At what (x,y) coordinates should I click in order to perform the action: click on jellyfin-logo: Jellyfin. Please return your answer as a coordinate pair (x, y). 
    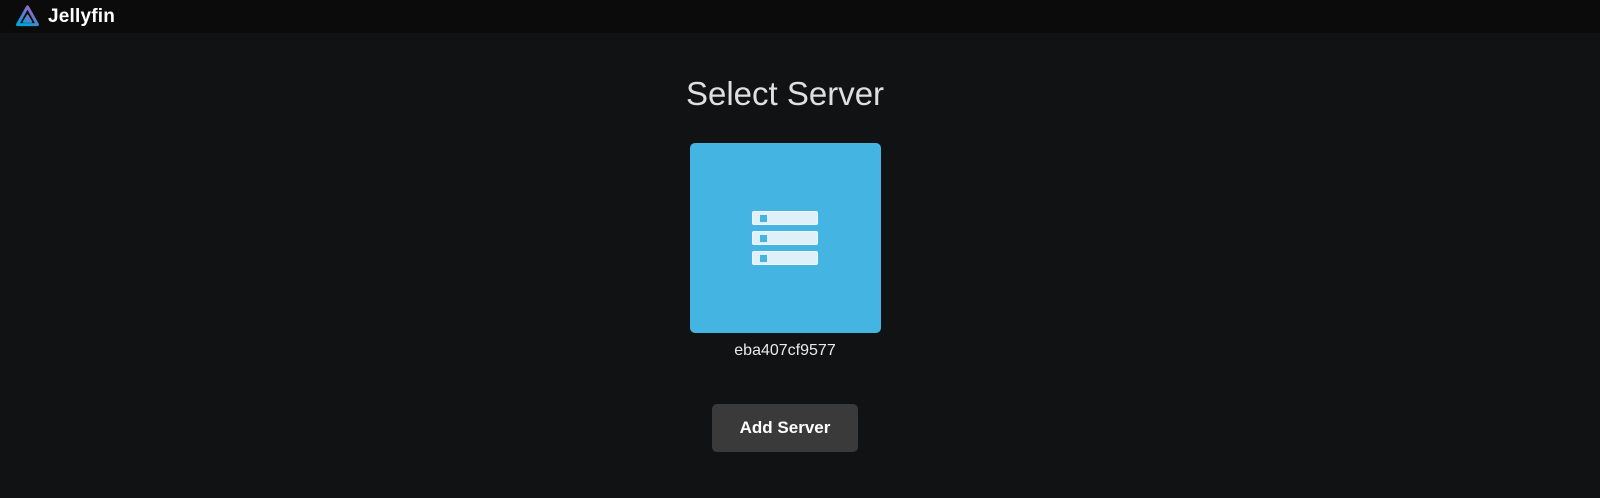
    Looking at the image, I should click on (64, 16).